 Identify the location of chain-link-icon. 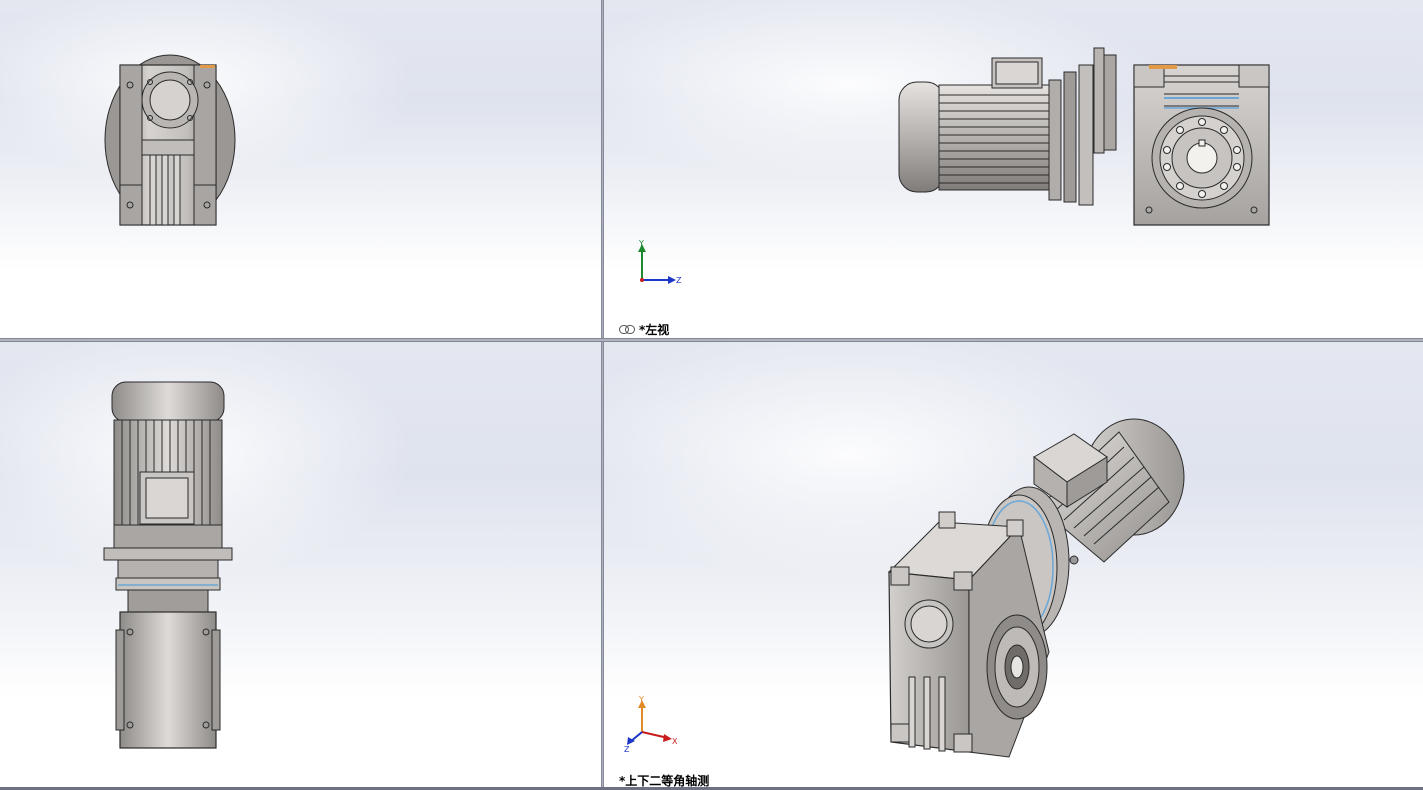
(627, 329).